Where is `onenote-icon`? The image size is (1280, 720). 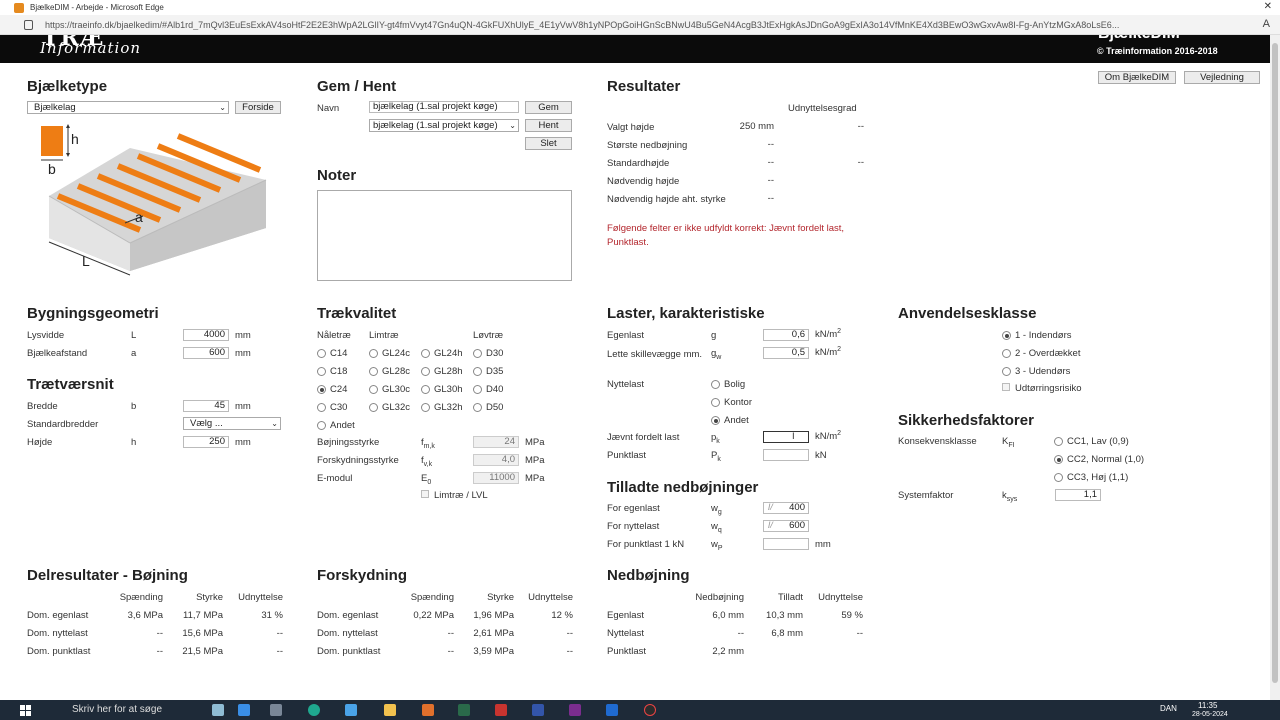
onenote-icon is located at coordinates (575, 710).